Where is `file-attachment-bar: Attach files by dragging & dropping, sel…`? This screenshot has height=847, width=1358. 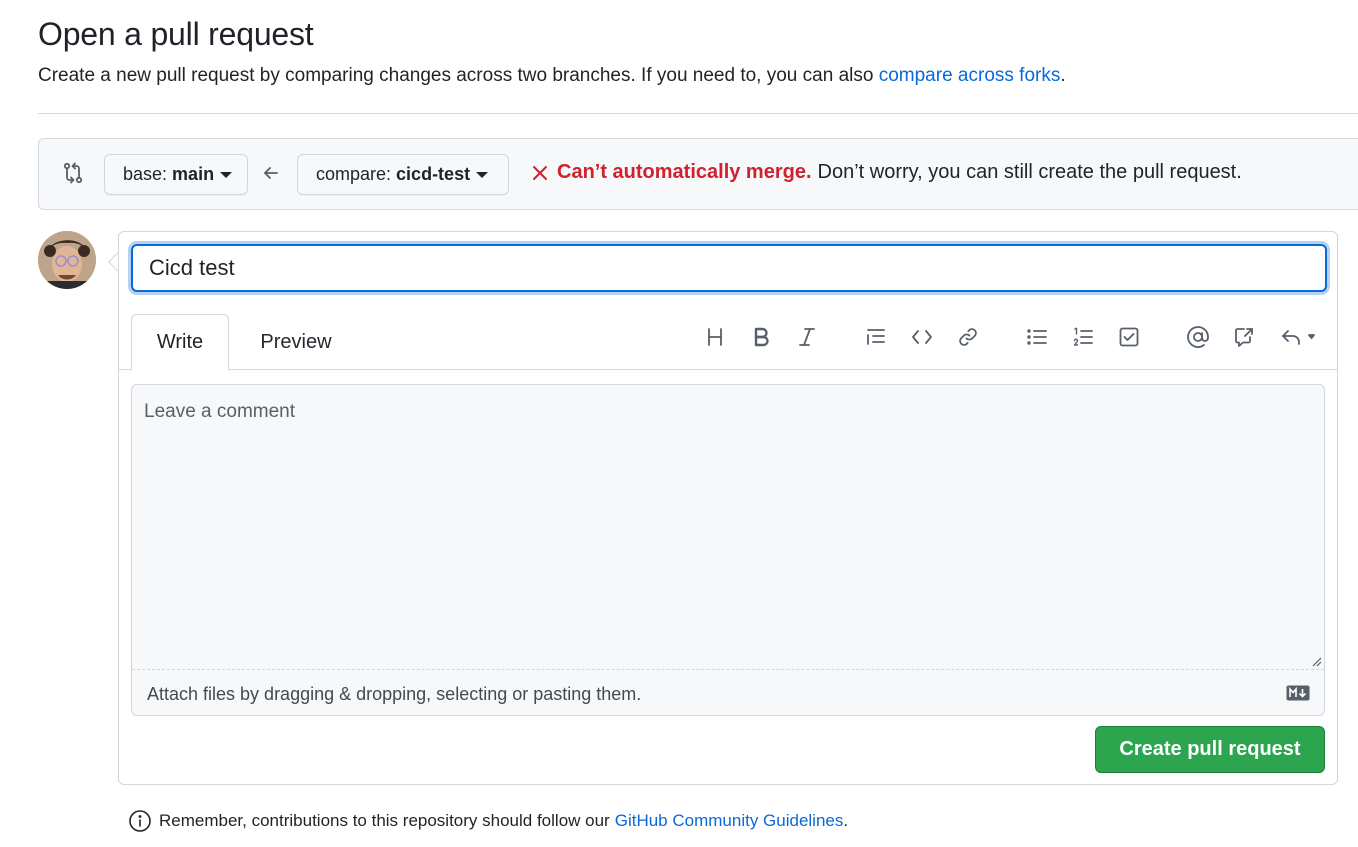
file-attachment-bar: Attach files by dragging & dropping, sel… is located at coordinates (728, 692).